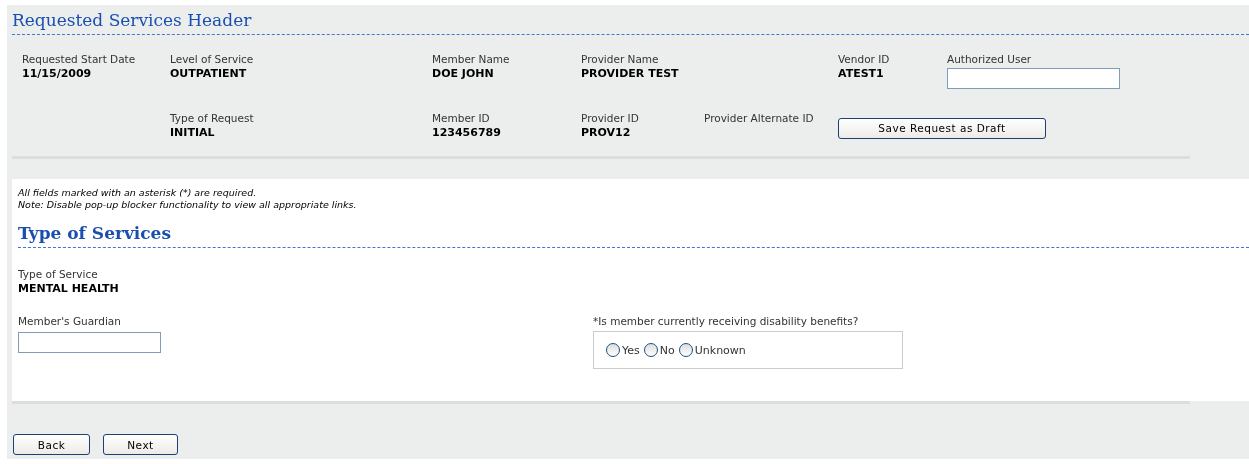 This screenshot has width=1249, height=464. What do you see at coordinates (620, 59) in the screenshot?
I see `field-label: Provider Name` at bounding box center [620, 59].